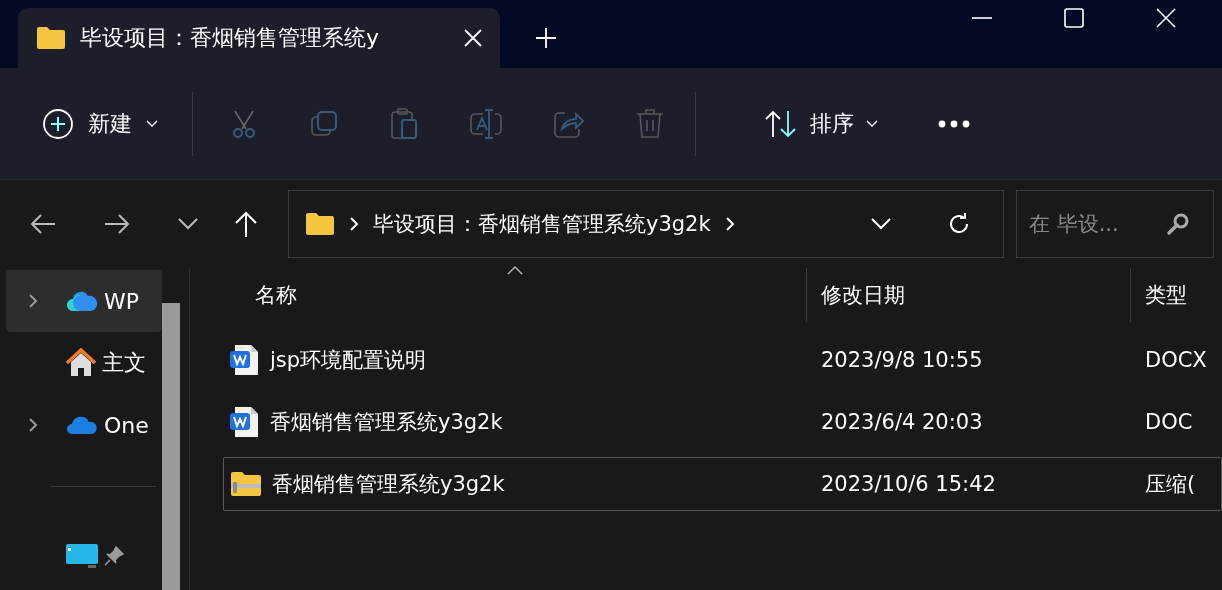 This screenshot has width=1222, height=590. I want to click on file-type: 压缩(, so click(1170, 484).